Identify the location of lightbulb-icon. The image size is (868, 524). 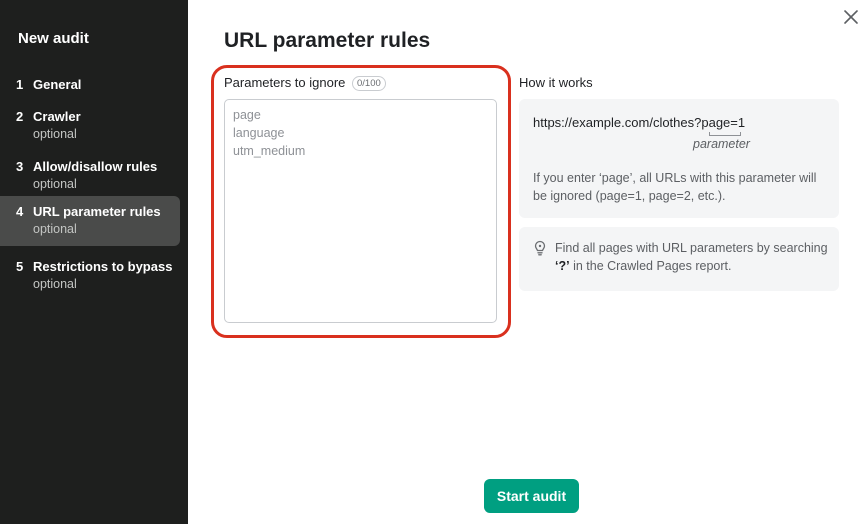
(540, 248).